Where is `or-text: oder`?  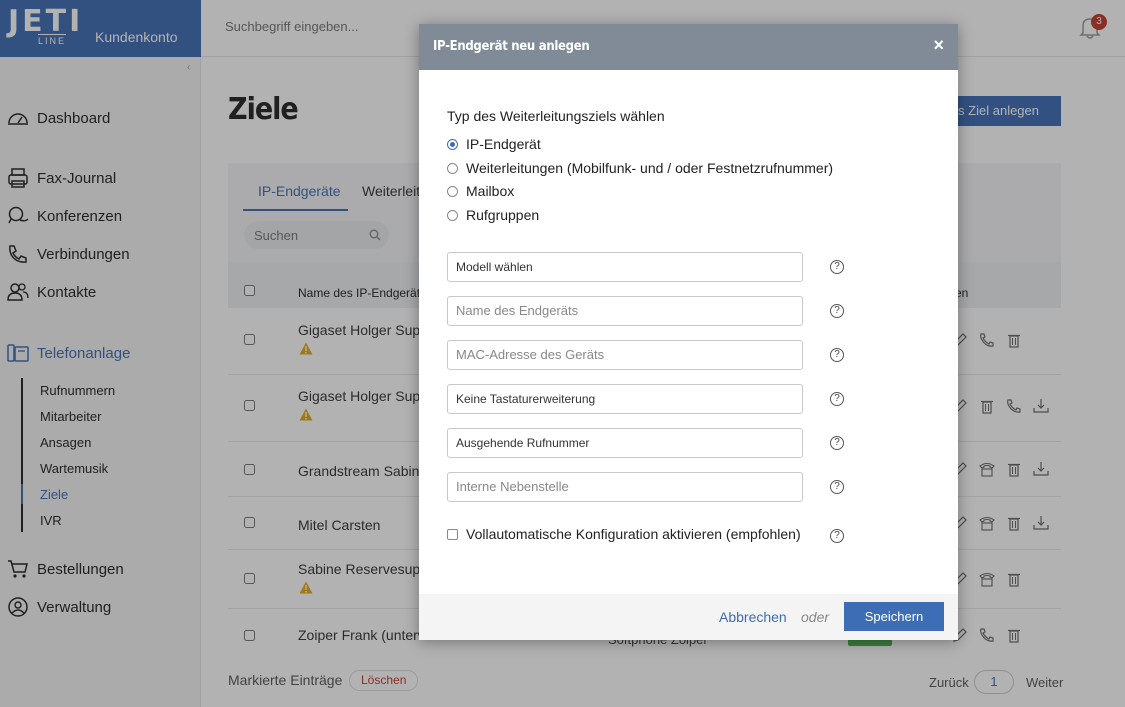
or-text: oder is located at coordinates (815, 617).